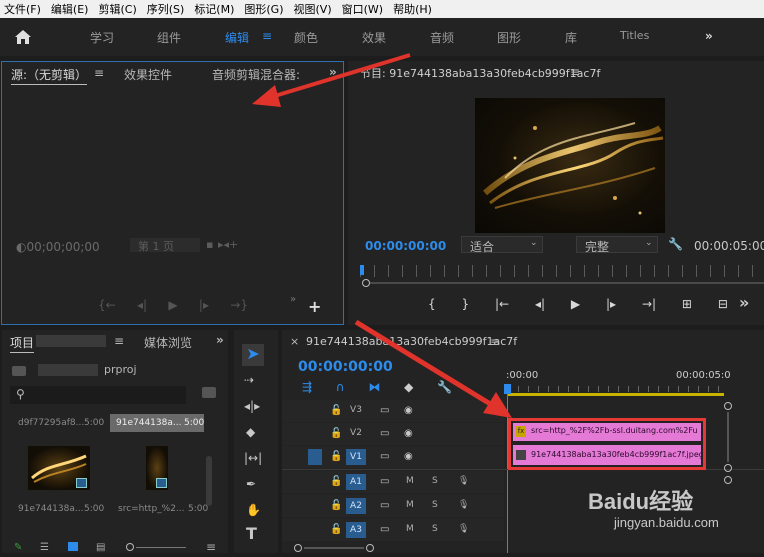 The height and width of the screenshot is (557, 764). What do you see at coordinates (687, 304) in the screenshot?
I see `lift-icon: ⊞` at bounding box center [687, 304].